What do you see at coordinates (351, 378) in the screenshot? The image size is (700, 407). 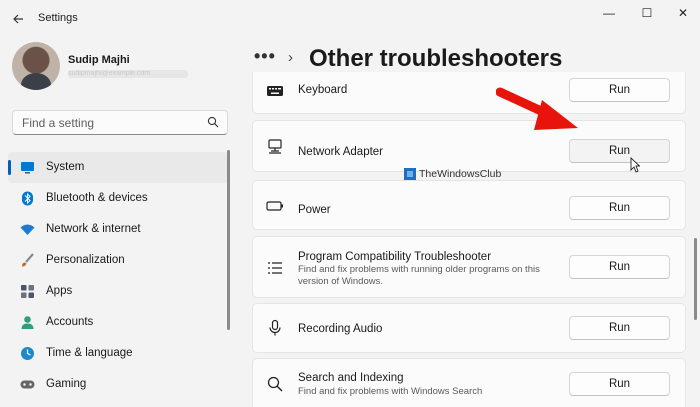 I see `troubleshooter-title: Search and Indexing` at bounding box center [351, 378].